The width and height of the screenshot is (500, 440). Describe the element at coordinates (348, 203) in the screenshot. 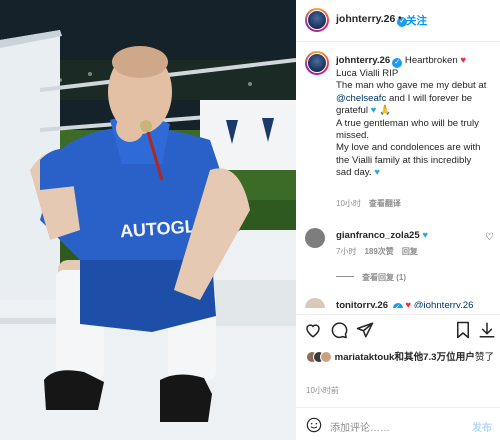

I see `caption-age: 10小时` at that location.